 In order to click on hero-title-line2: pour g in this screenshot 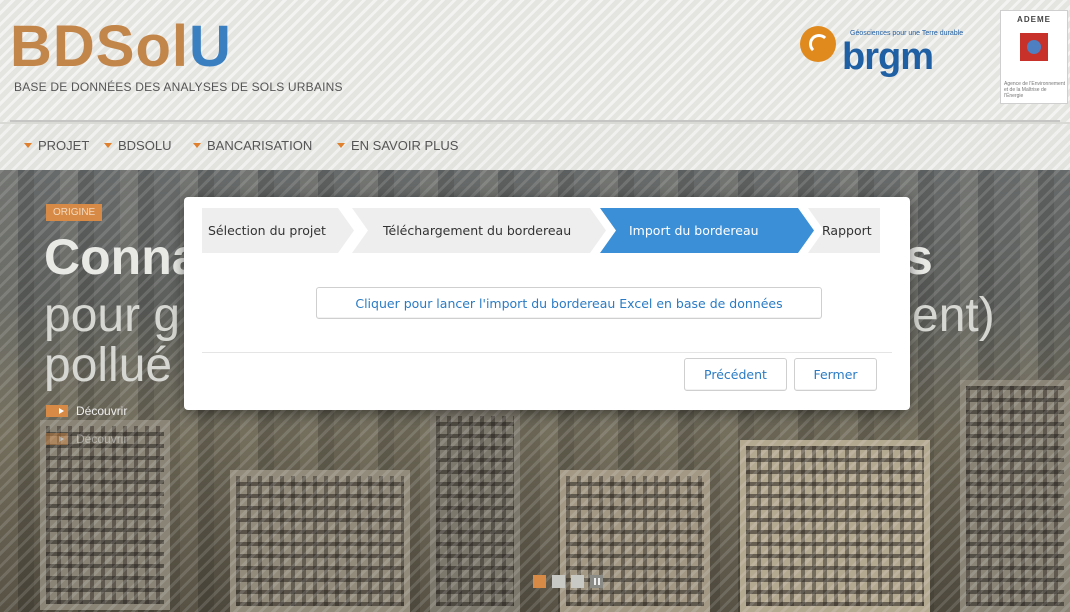, I will do `click(112, 315)`.